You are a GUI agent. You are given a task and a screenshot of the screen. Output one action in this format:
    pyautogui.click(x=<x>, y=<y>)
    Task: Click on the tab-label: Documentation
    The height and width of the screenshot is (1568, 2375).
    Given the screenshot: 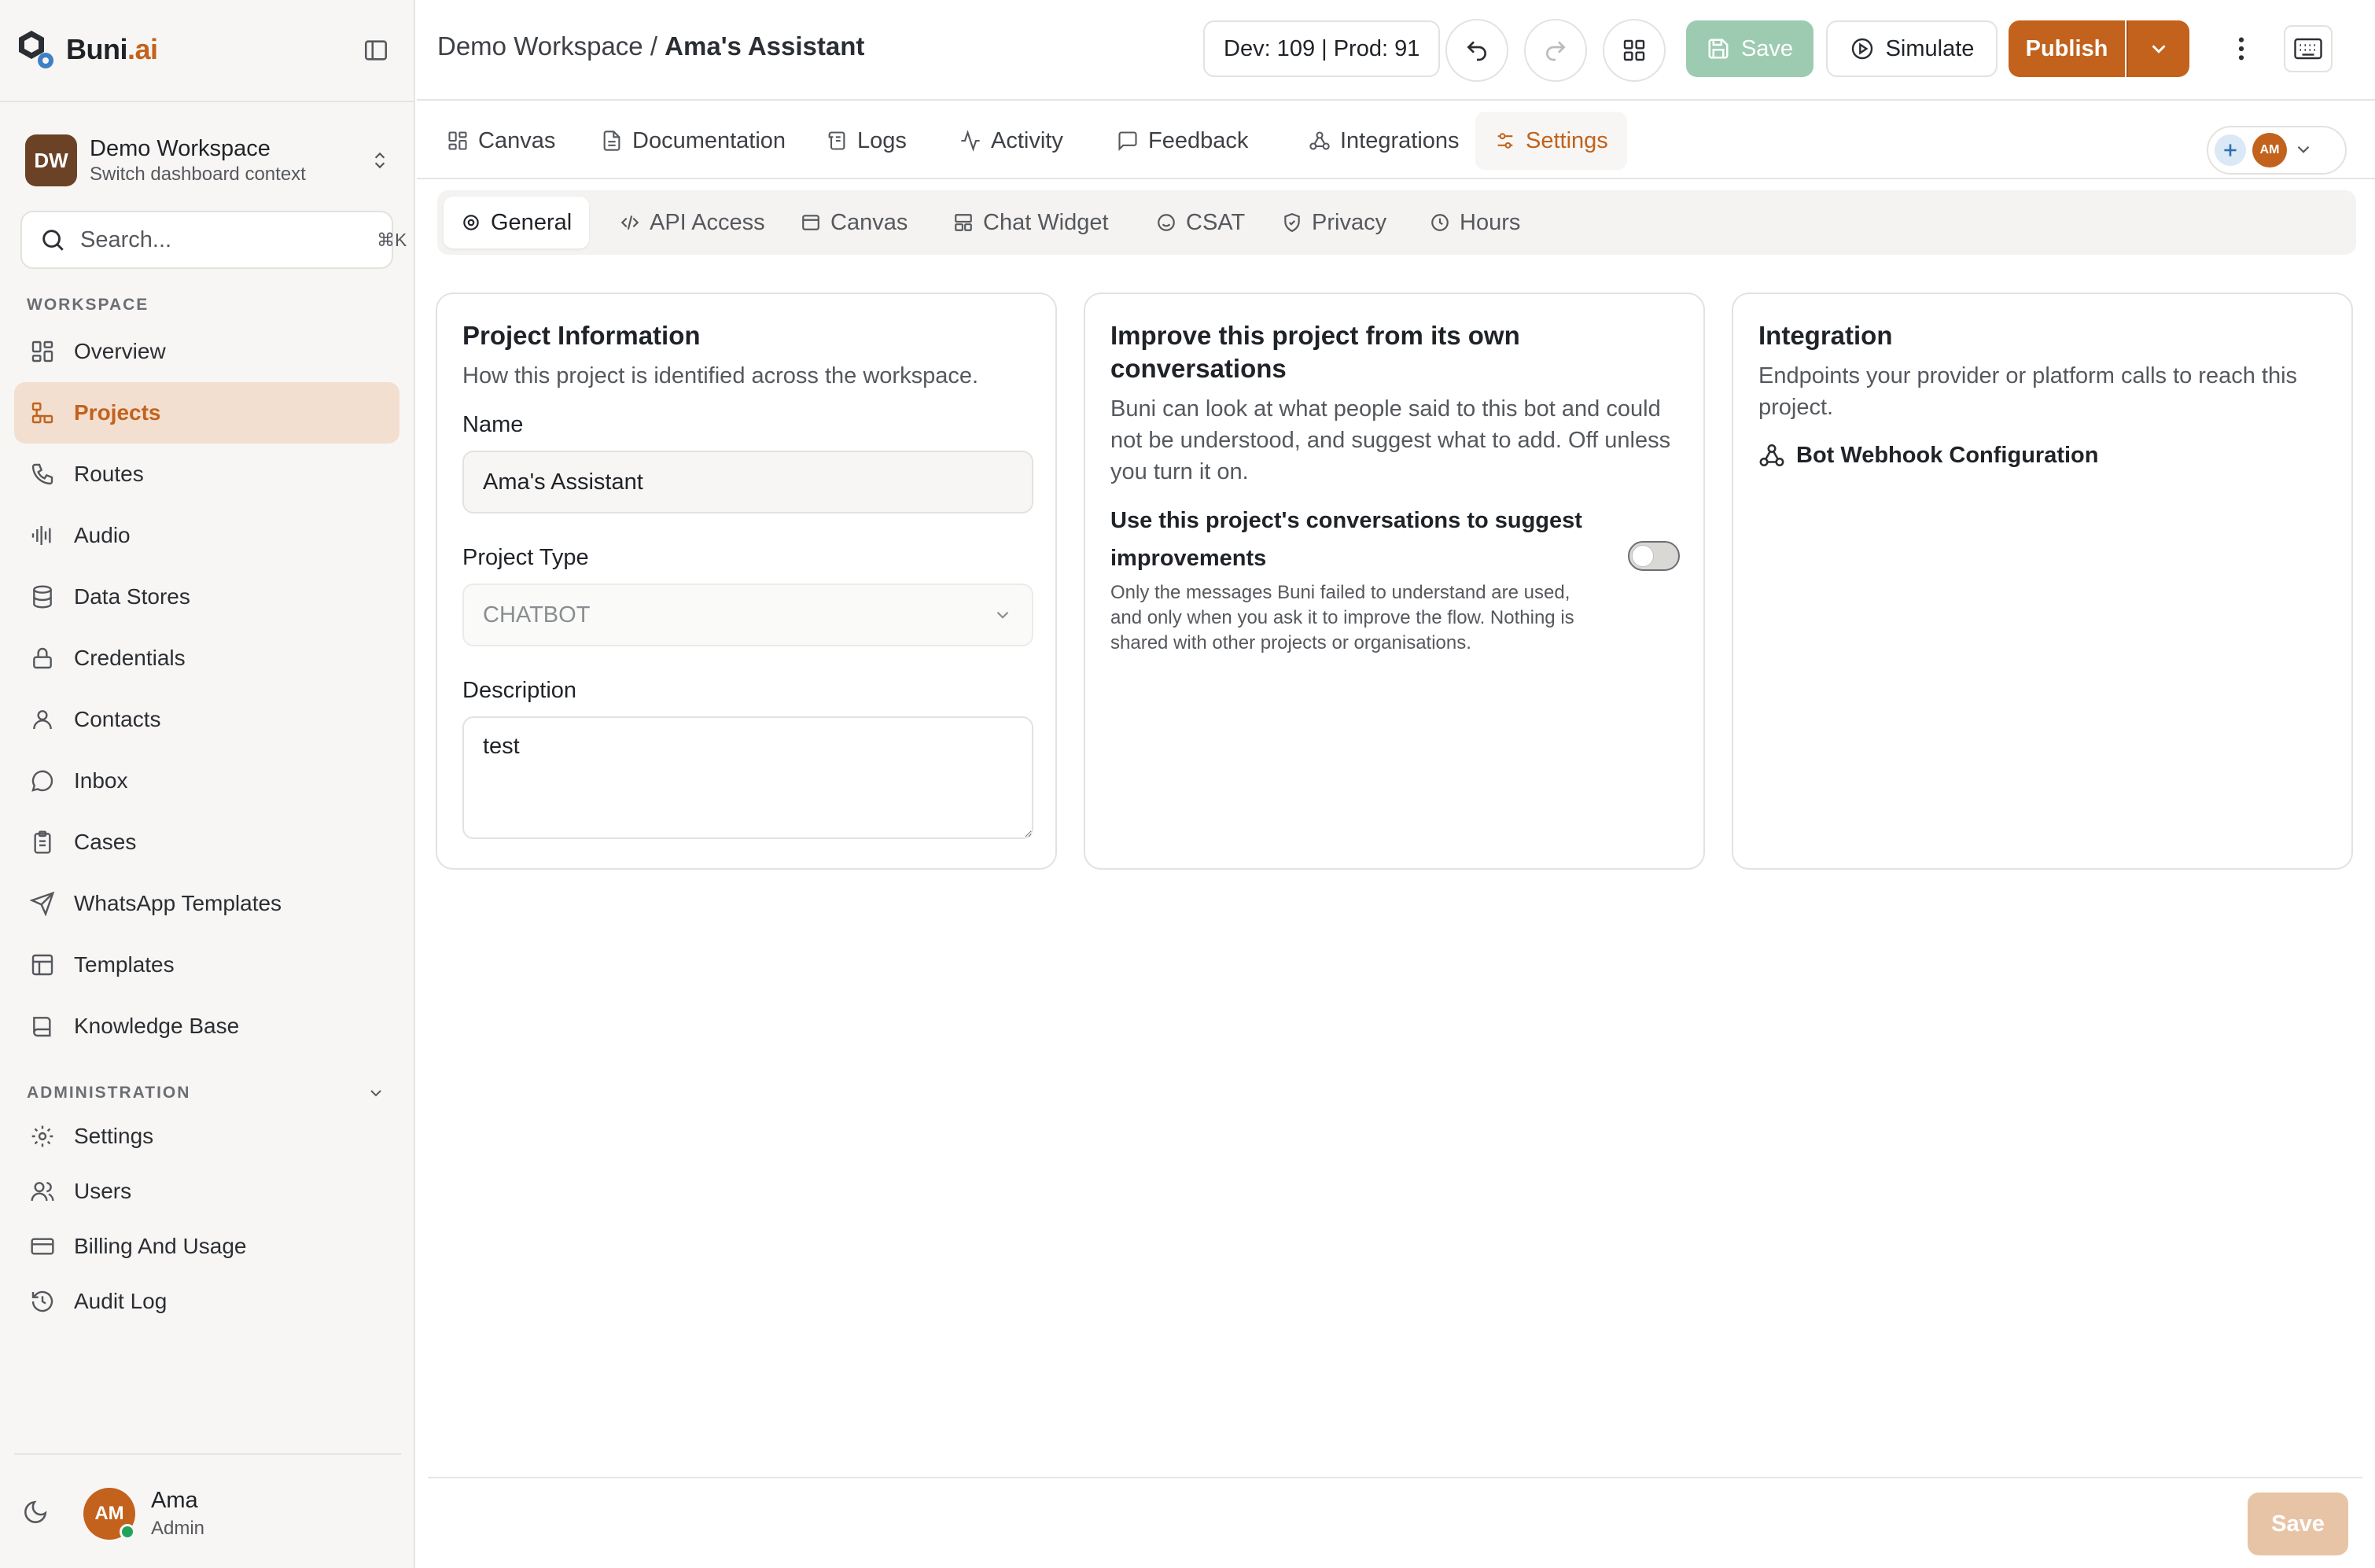 What is the action you would take?
    pyautogui.click(x=709, y=140)
    